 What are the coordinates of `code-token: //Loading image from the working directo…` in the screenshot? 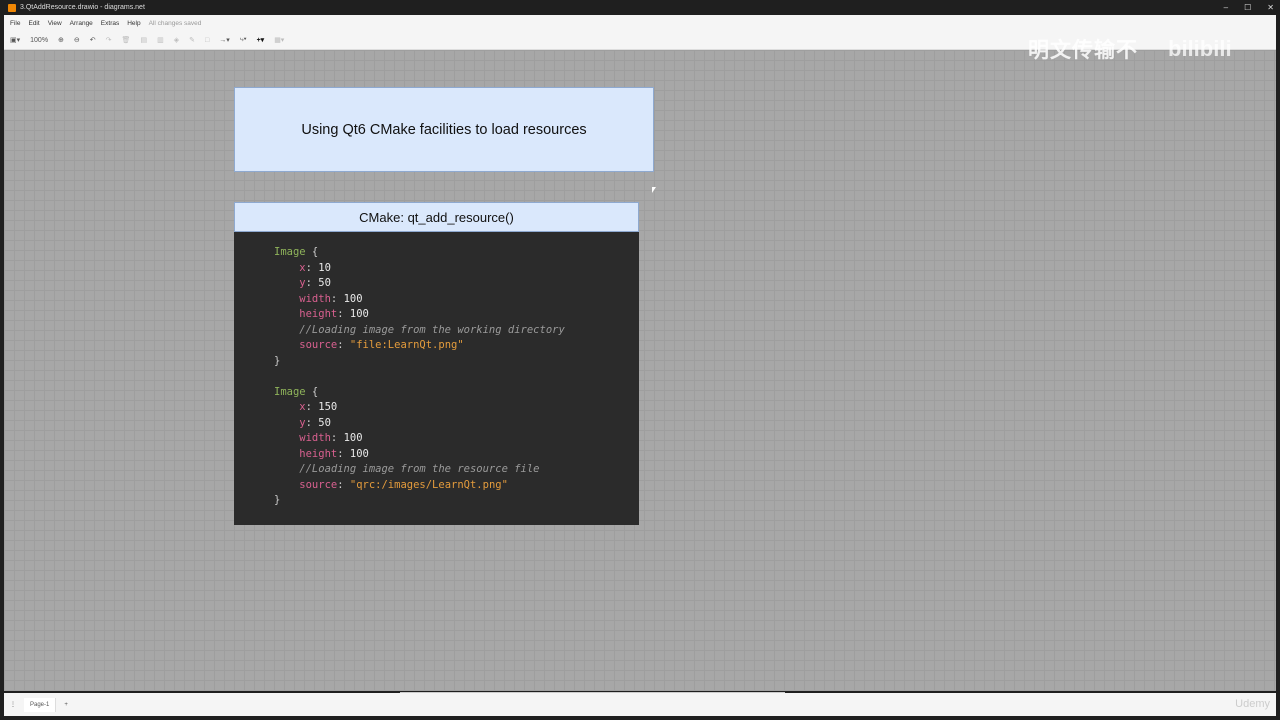 It's located at (419, 329).